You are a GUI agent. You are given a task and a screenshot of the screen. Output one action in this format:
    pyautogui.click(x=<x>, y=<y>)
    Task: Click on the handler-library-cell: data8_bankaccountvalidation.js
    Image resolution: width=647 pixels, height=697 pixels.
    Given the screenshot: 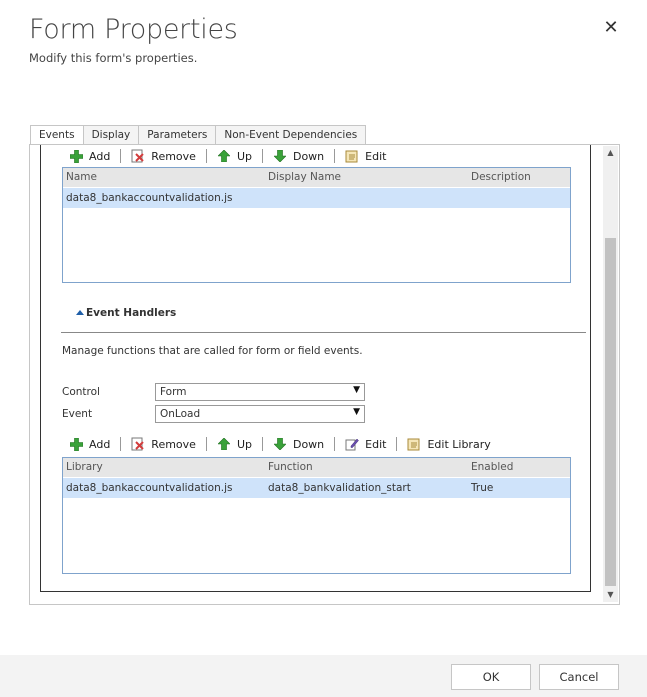 What is the action you would take?
    pyautogui.click(x=149, y=488)
    